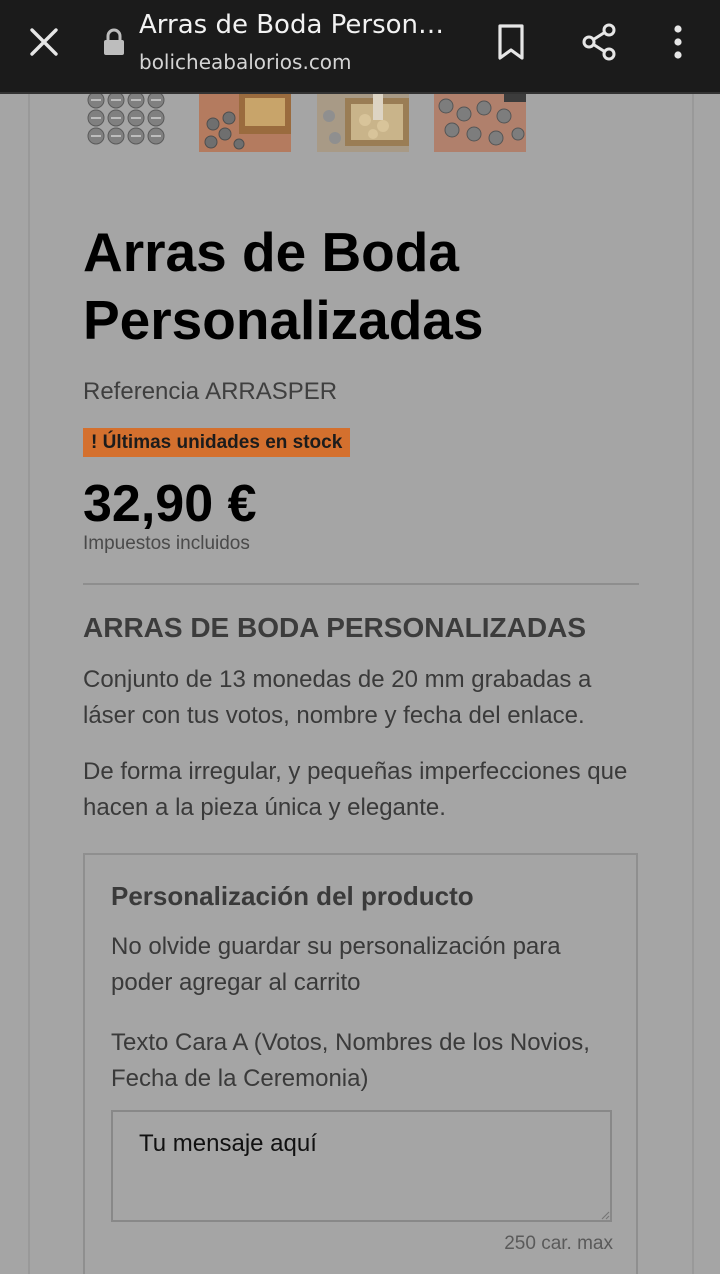  I want to click on reference-value: ARRASPER, so click(271, 391).